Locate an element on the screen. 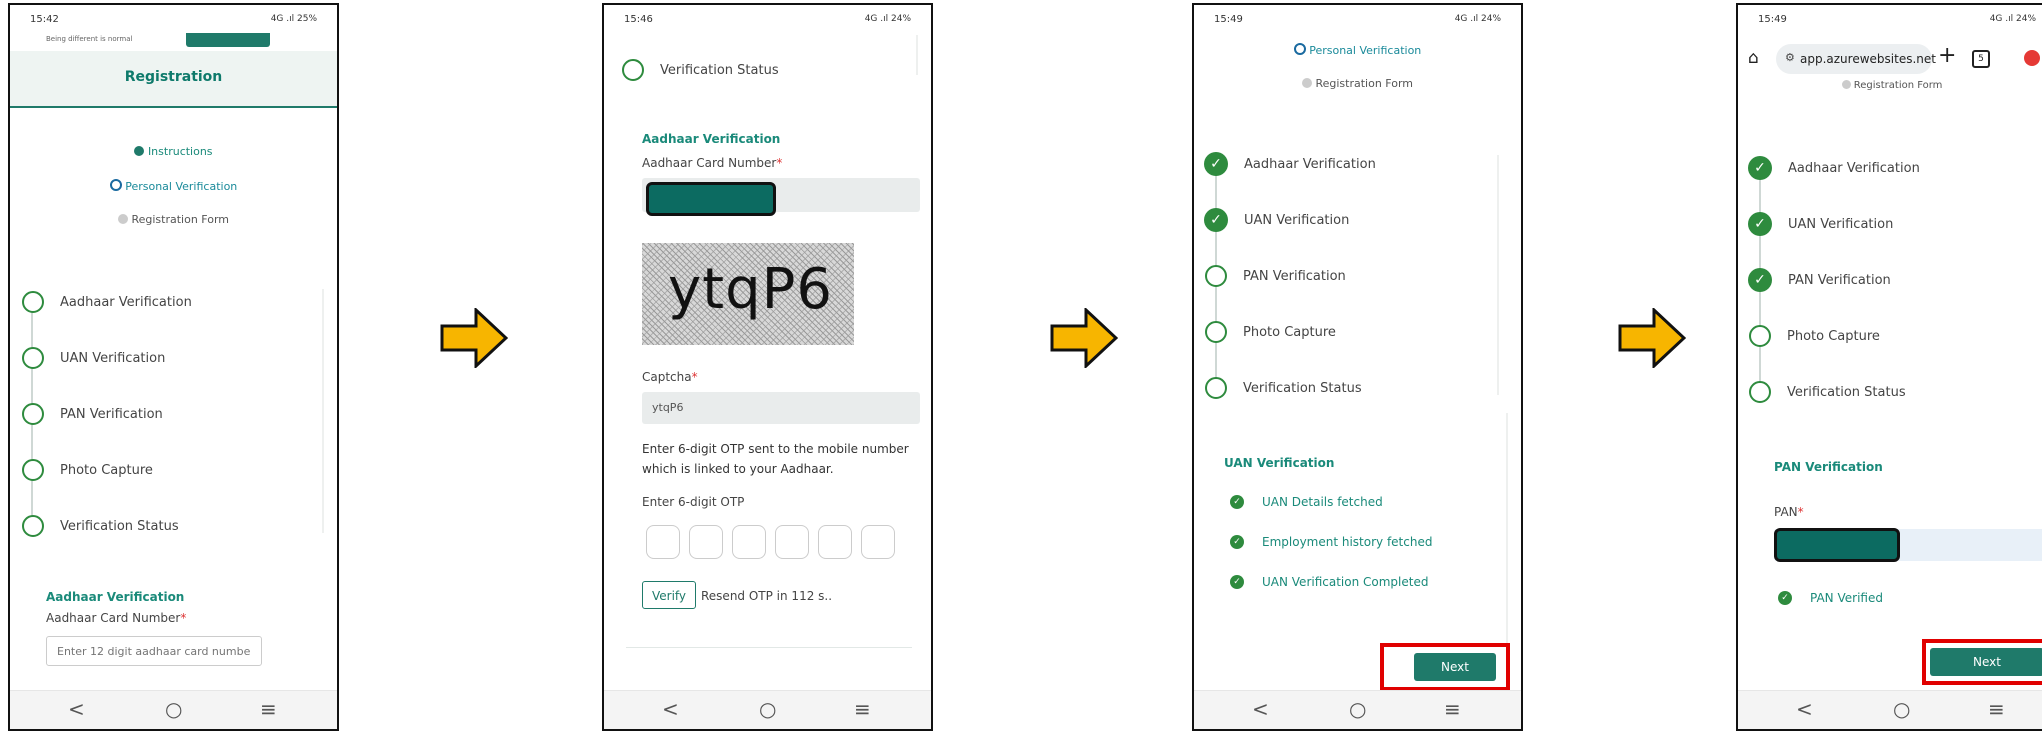 The width and height of the screenshot is (2042, 734). step-pan: ✓ PAN Verification is located at coordinates (1819, 280).